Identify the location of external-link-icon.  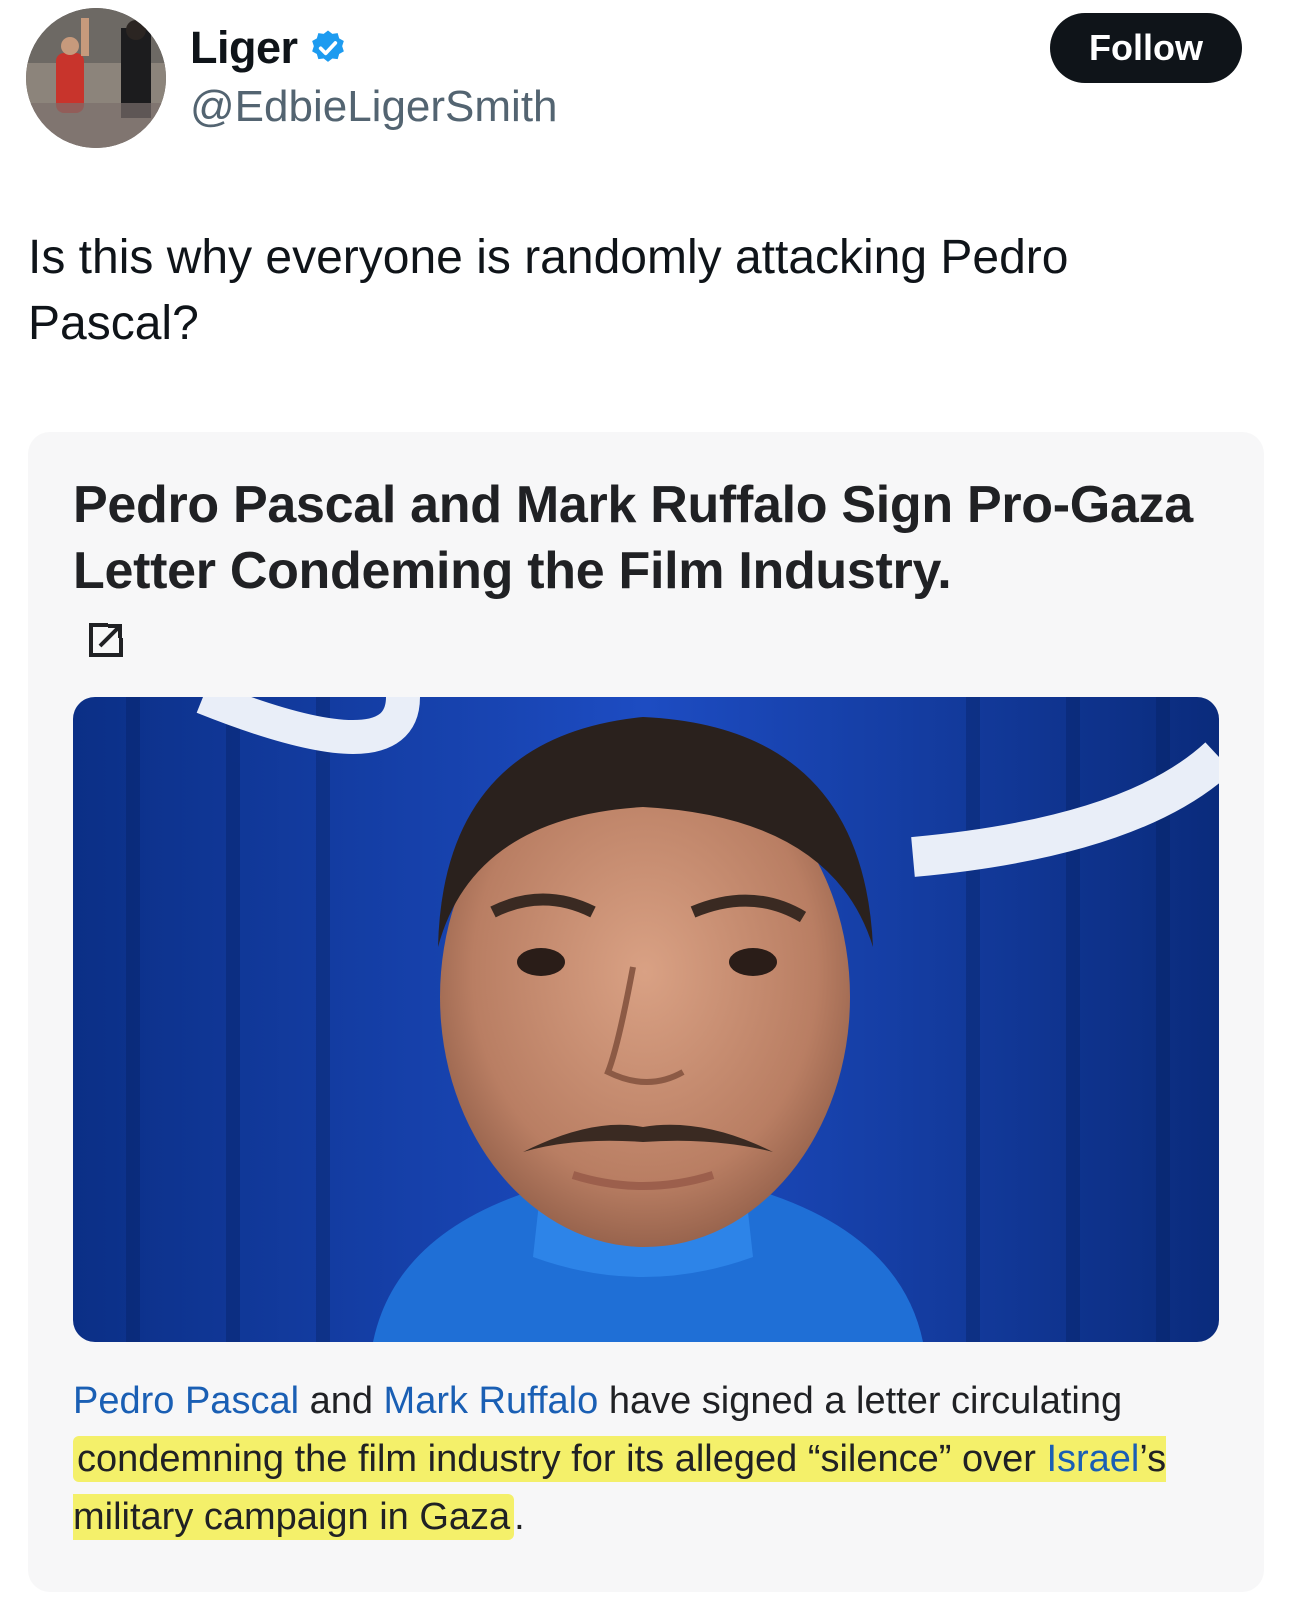
(106, 640).